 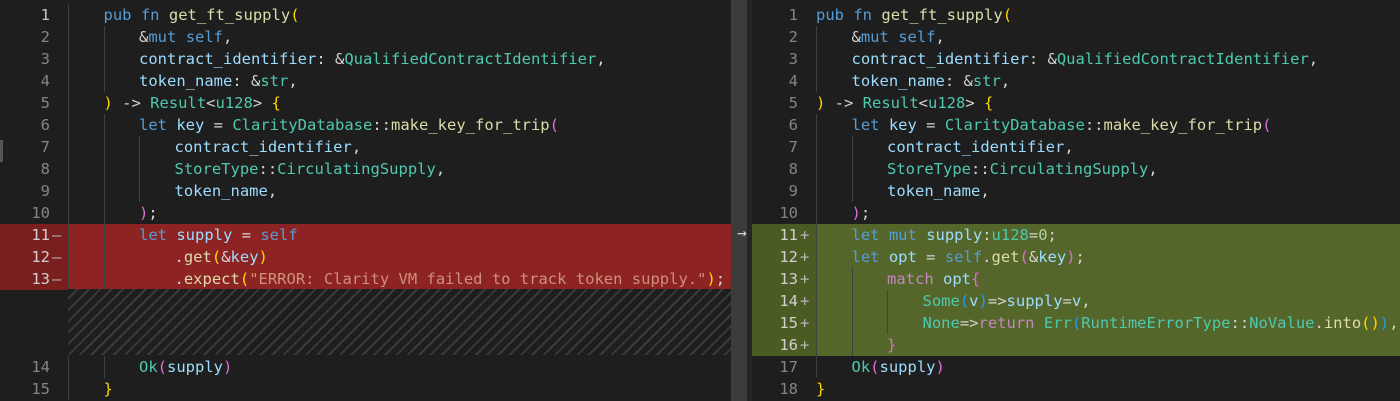 What do you see at coordinates (1108, 301) in the screenshot?
I see `code-content: Some(v)=>supply=v,` at bounding box center [1108, 301].